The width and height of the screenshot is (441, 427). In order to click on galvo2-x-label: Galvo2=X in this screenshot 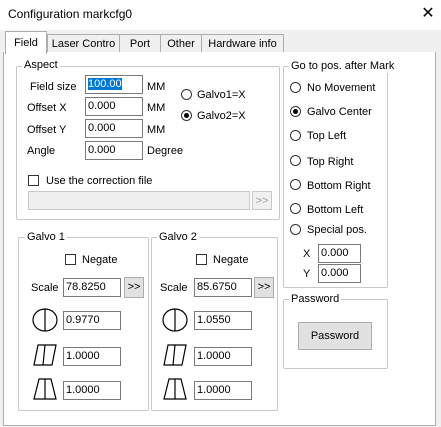, I will do `click(221, 116)`.